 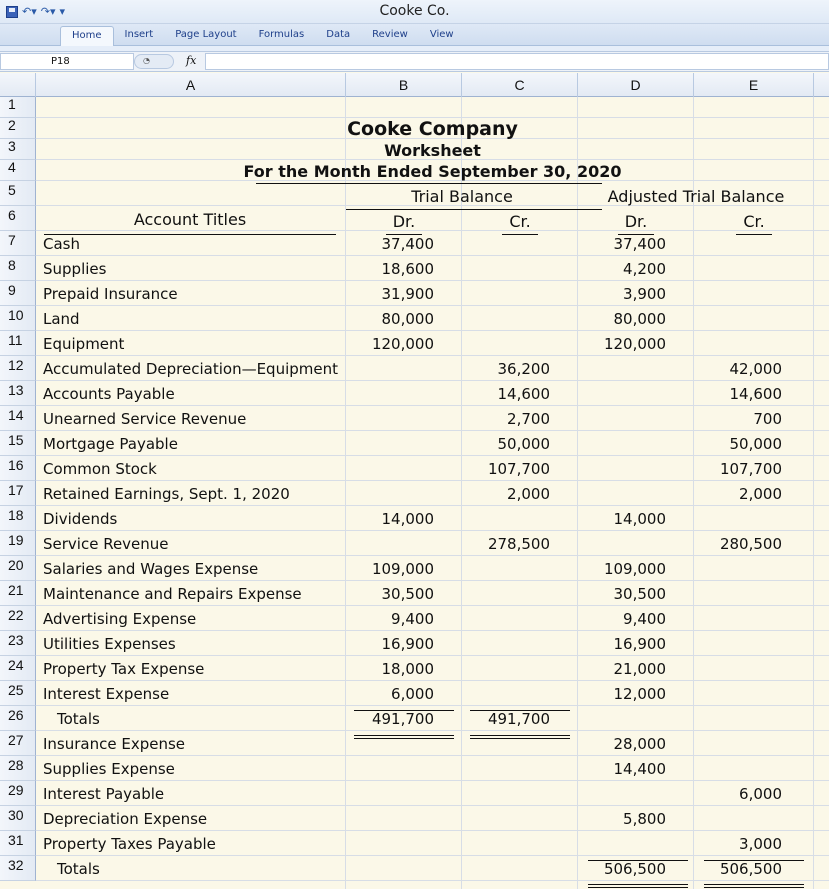 I want to click on row-header-24: 24, so click(x=18, y=668).